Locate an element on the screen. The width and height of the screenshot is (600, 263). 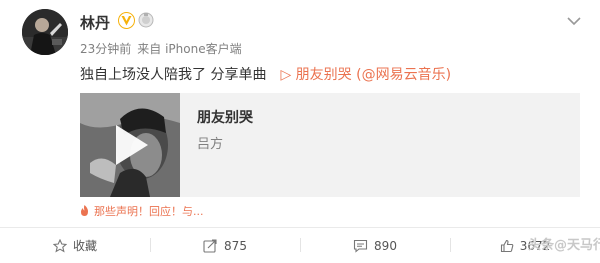
v-verified-badge-icon is located at coordinates (126, 20).